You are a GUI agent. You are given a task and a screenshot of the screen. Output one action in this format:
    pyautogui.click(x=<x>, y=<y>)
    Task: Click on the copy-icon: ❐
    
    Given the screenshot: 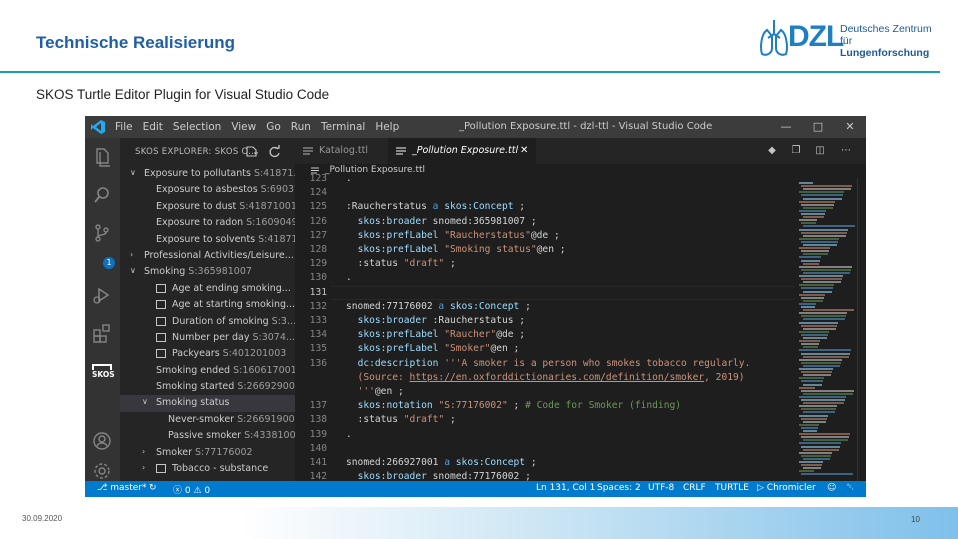 What is the action you would take?
    pyautogui.click(x=796, y=151)
    